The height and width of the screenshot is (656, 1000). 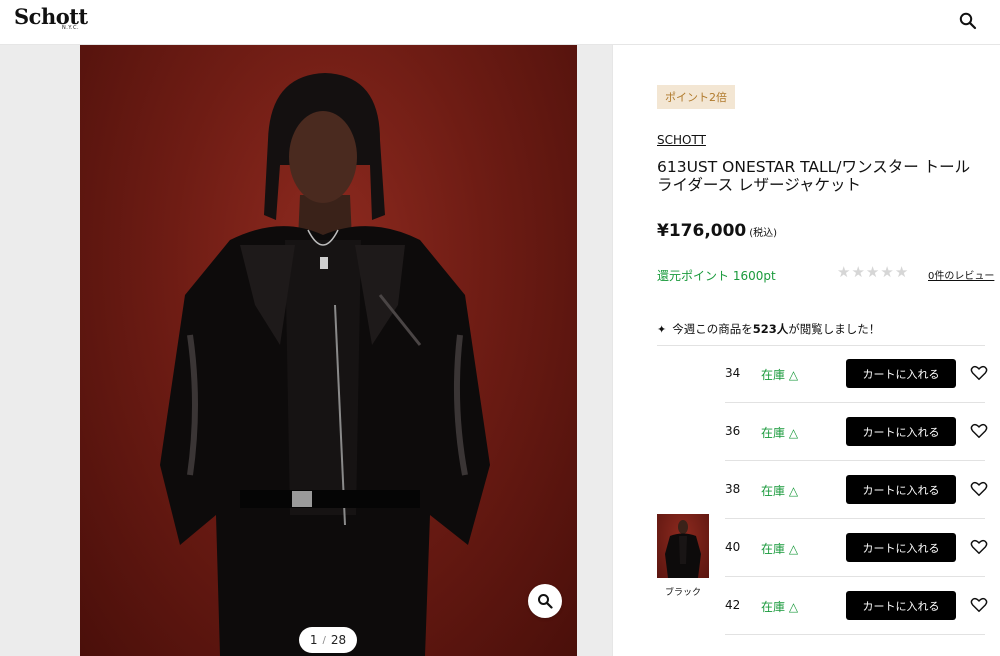 I want to click on product-price: ¥176,000 (税込), so click(x=717, y=231).